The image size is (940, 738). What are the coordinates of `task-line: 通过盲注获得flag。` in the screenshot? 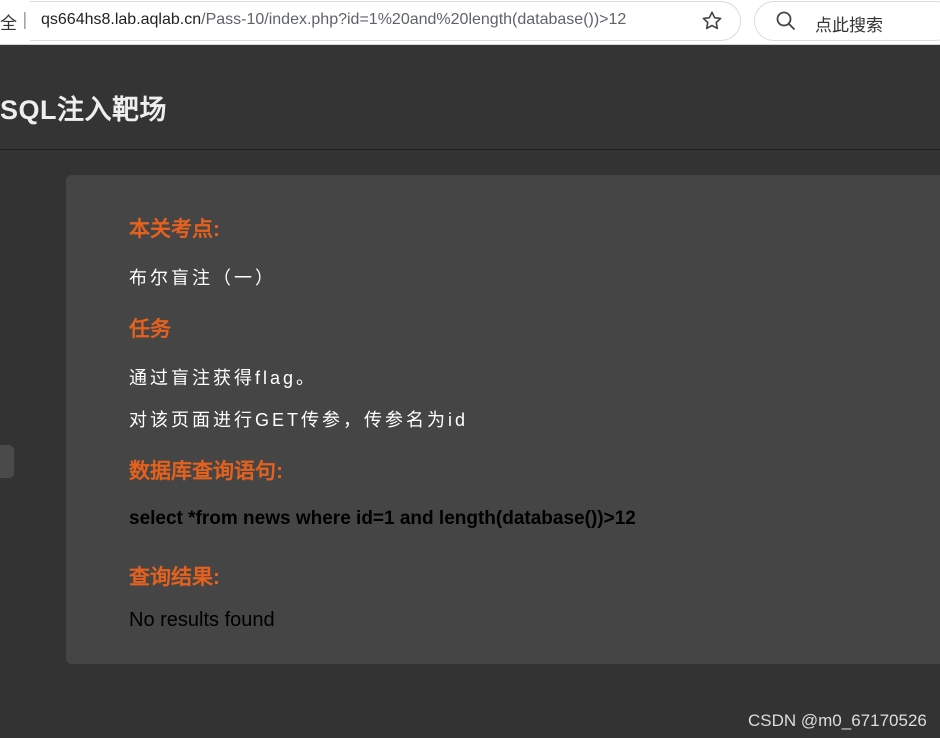 It's located at (223, 378).